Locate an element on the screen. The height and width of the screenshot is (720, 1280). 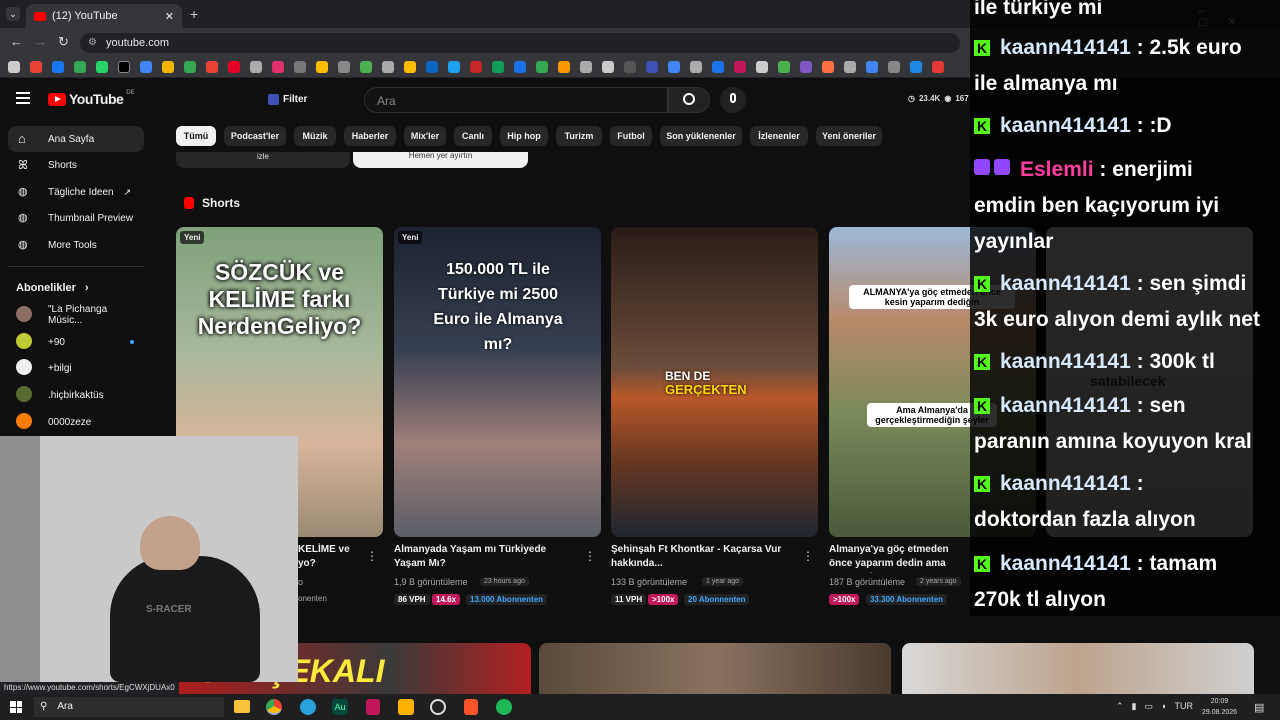
sidebar-subscription: +bilgi is located at coordinates (76, 368).